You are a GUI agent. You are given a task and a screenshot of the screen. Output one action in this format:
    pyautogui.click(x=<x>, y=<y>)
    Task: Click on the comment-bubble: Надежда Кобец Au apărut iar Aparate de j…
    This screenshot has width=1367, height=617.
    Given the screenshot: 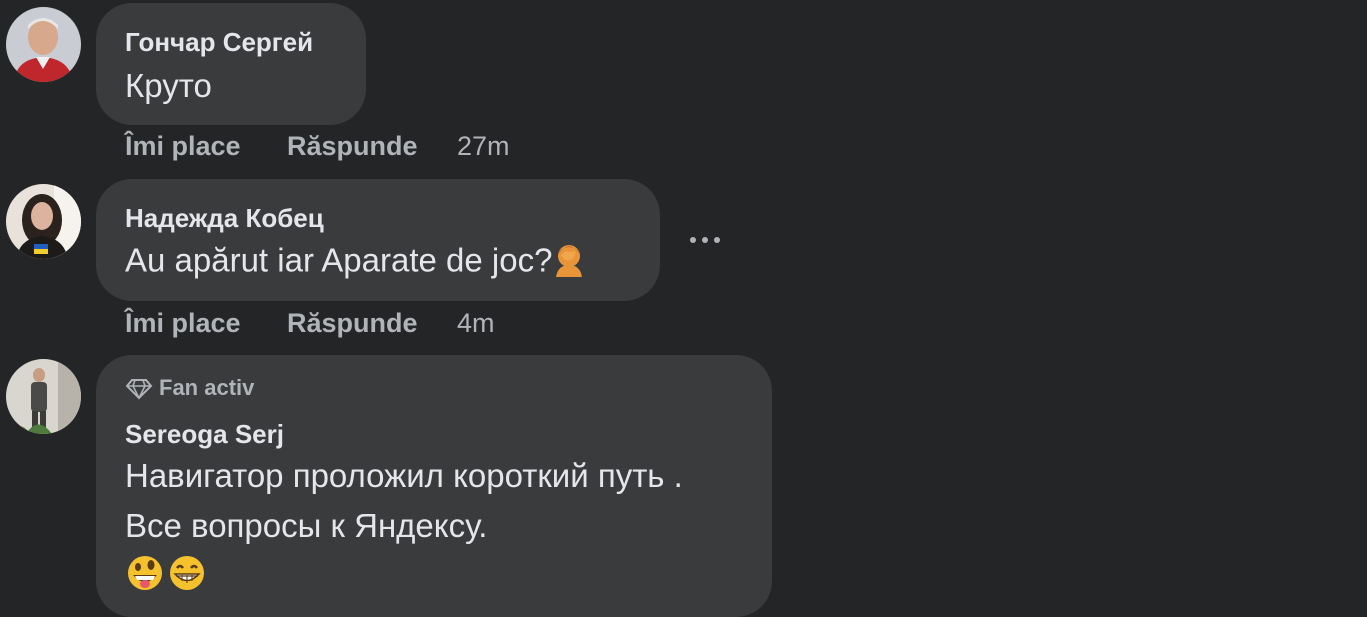 What is the action you would take?
    pyautogui.click(x=378, y=240)
    